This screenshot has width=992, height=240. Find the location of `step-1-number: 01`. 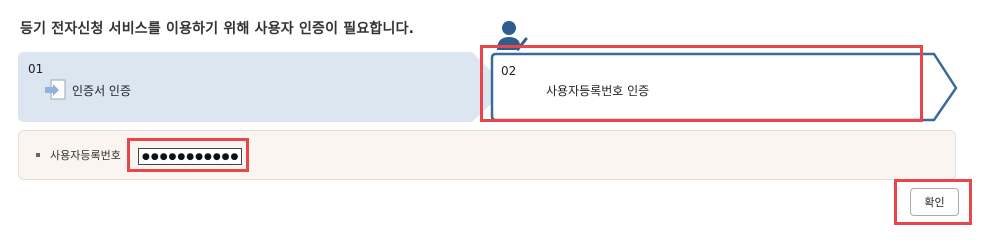

step-1-number: 01 is located at coordinates (36, 69).